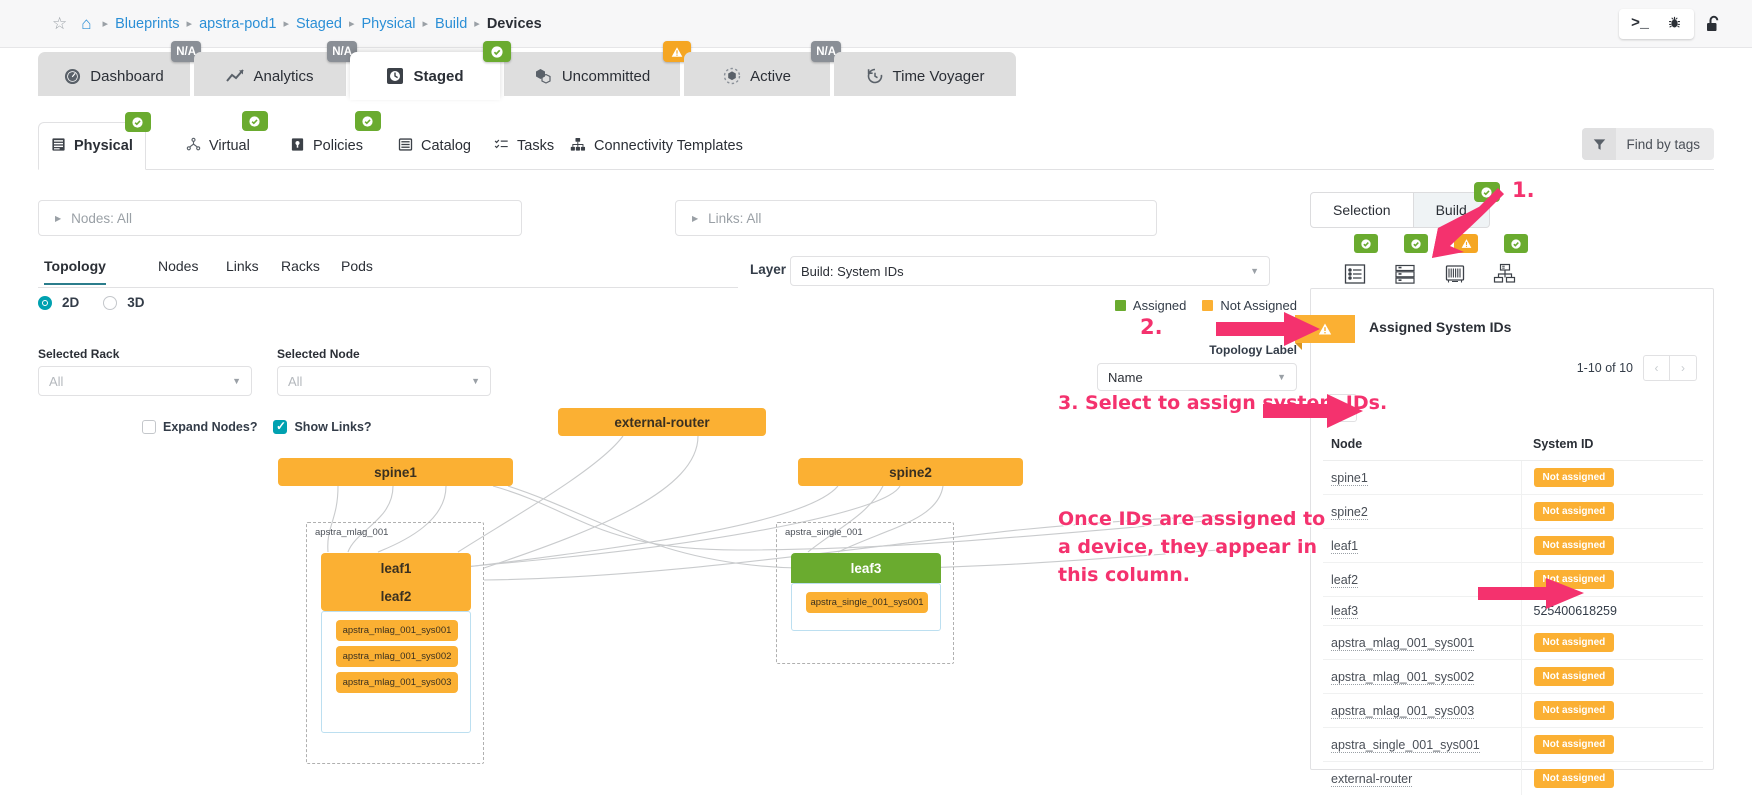 The image size is (1752, 795). What do you see at coordinates (396, 596) in the screenshot?
I see `graph-node-leaf2: leaf2` at bounding box center [396, 596].